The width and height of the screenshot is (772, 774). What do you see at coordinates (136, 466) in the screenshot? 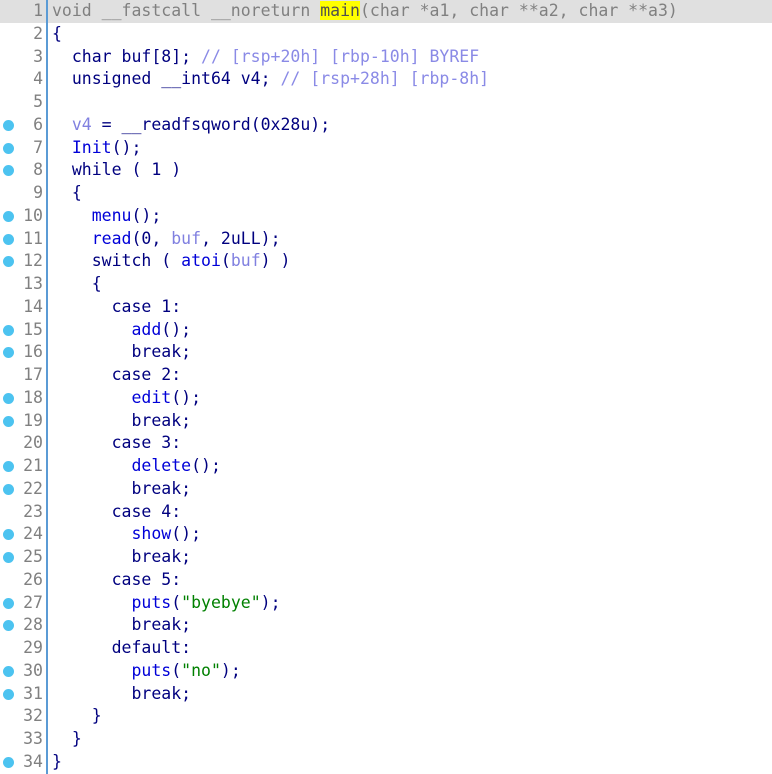
I see `code-text: delete();` at bounding box center [136, 466].